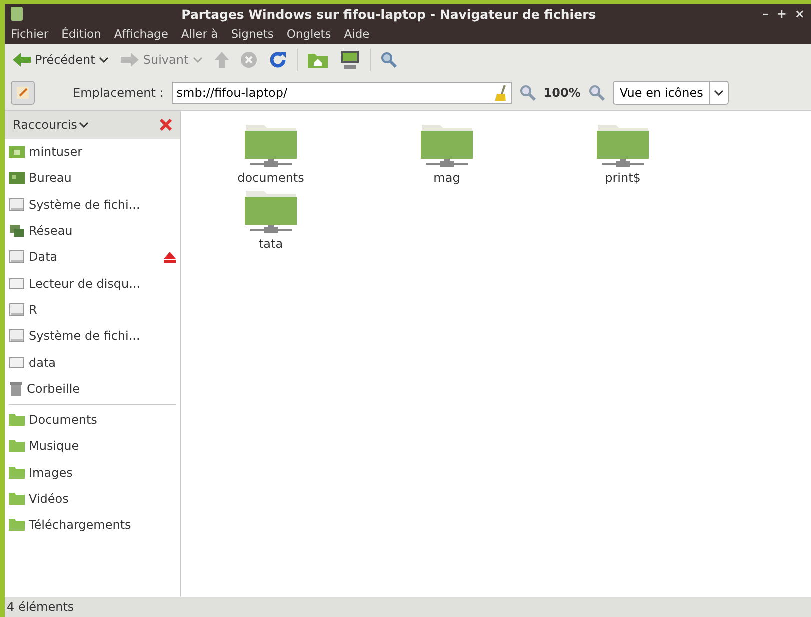 The width and height of the screenshot is (811, 617). What do you see at coordinates (170, 257) in the screenshot?
I see `eject-icon` at bounding box center [170, 257].